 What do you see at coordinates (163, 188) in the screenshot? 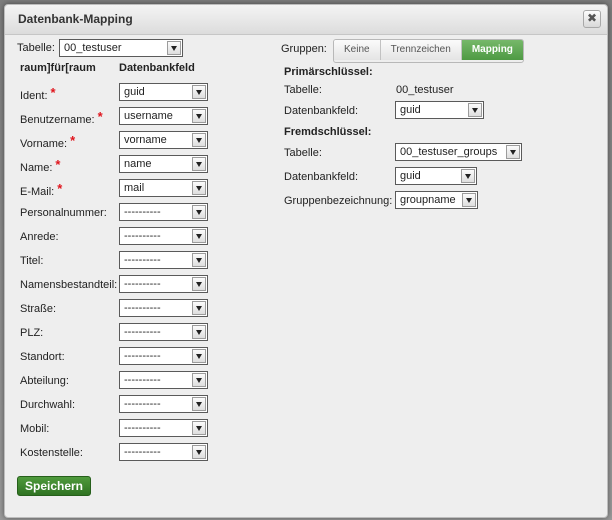
I see `mapping-row-select: mail` at bounding box center [163, 188].